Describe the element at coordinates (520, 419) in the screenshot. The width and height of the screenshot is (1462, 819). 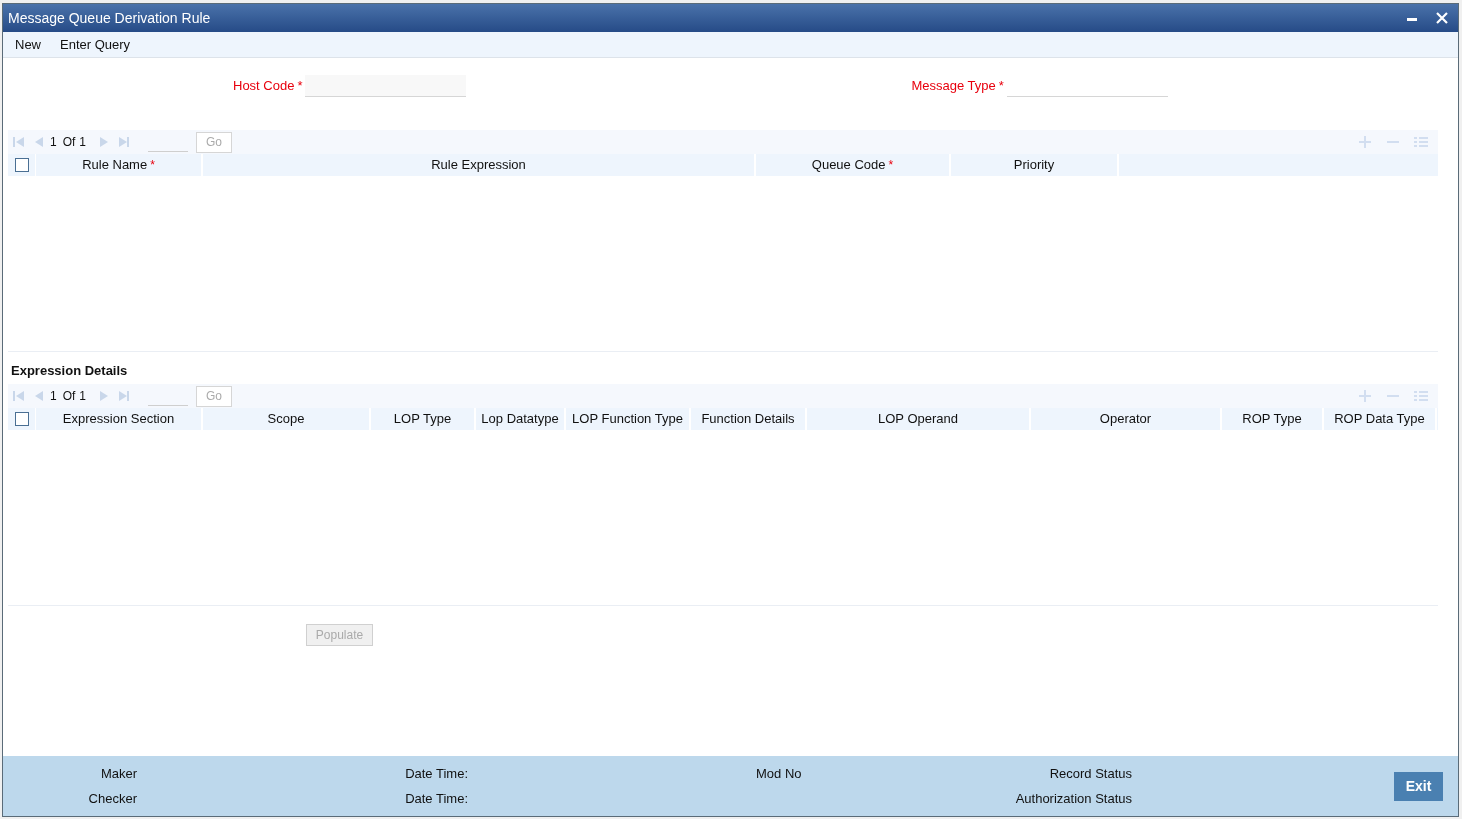
I see `column-header: Lop Datatype` at that location.